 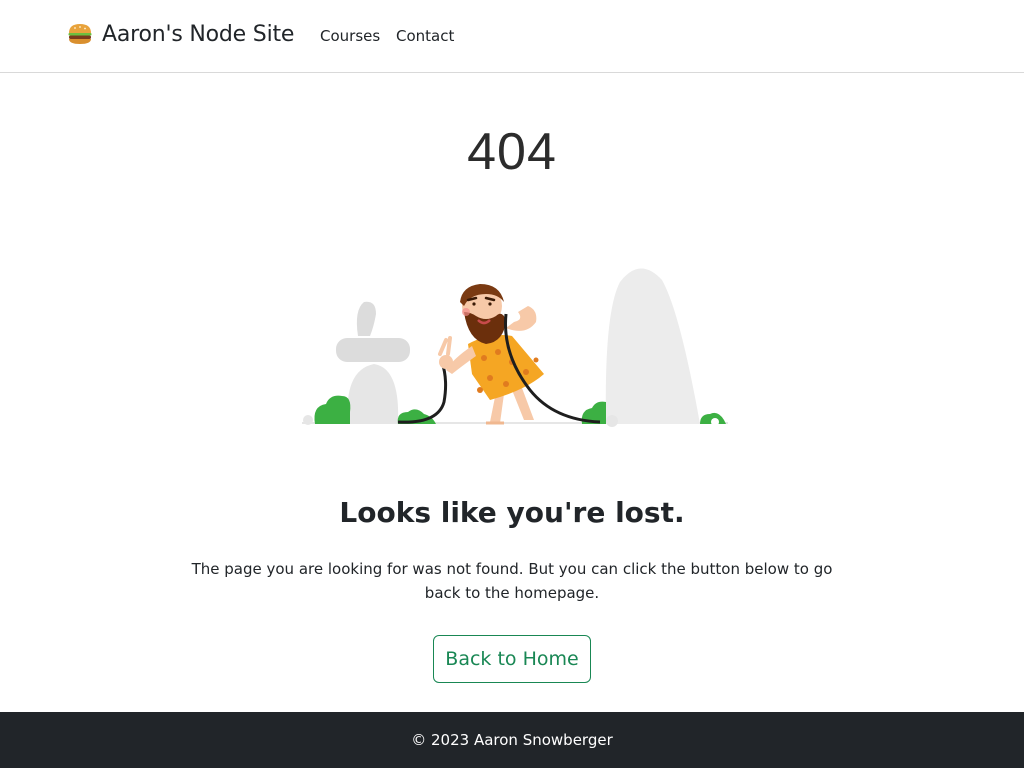 I want to click on back-to-home-button: Back to Home, so click(x=512, y=659).